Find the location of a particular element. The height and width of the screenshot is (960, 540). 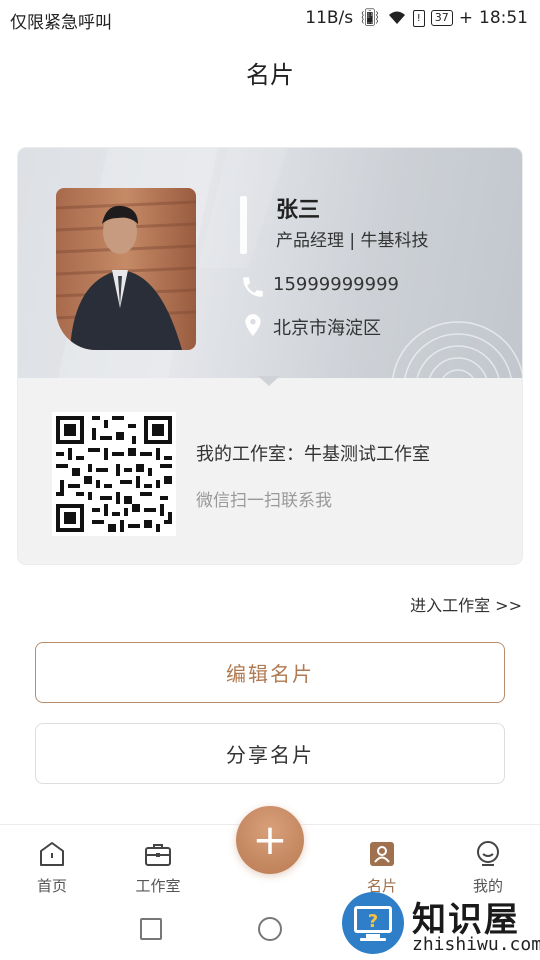

watermark-logo: ? 知识屋 zhishiwu.com is located at coordinates (440, 924).